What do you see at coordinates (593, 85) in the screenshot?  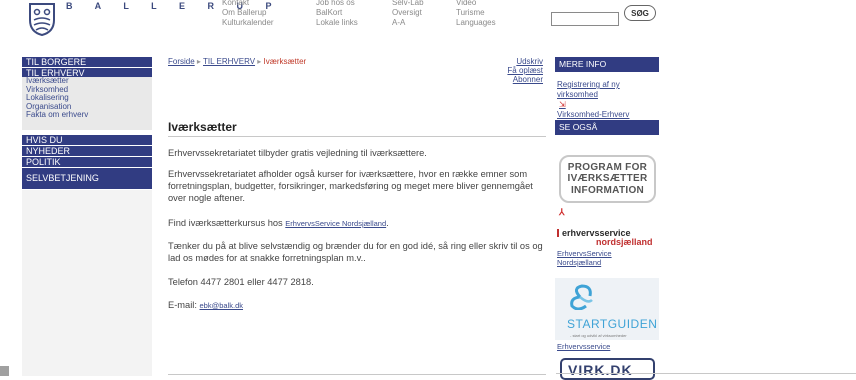 I see `link-registrering: Registrering af ny` at bounding box center [593, 85].